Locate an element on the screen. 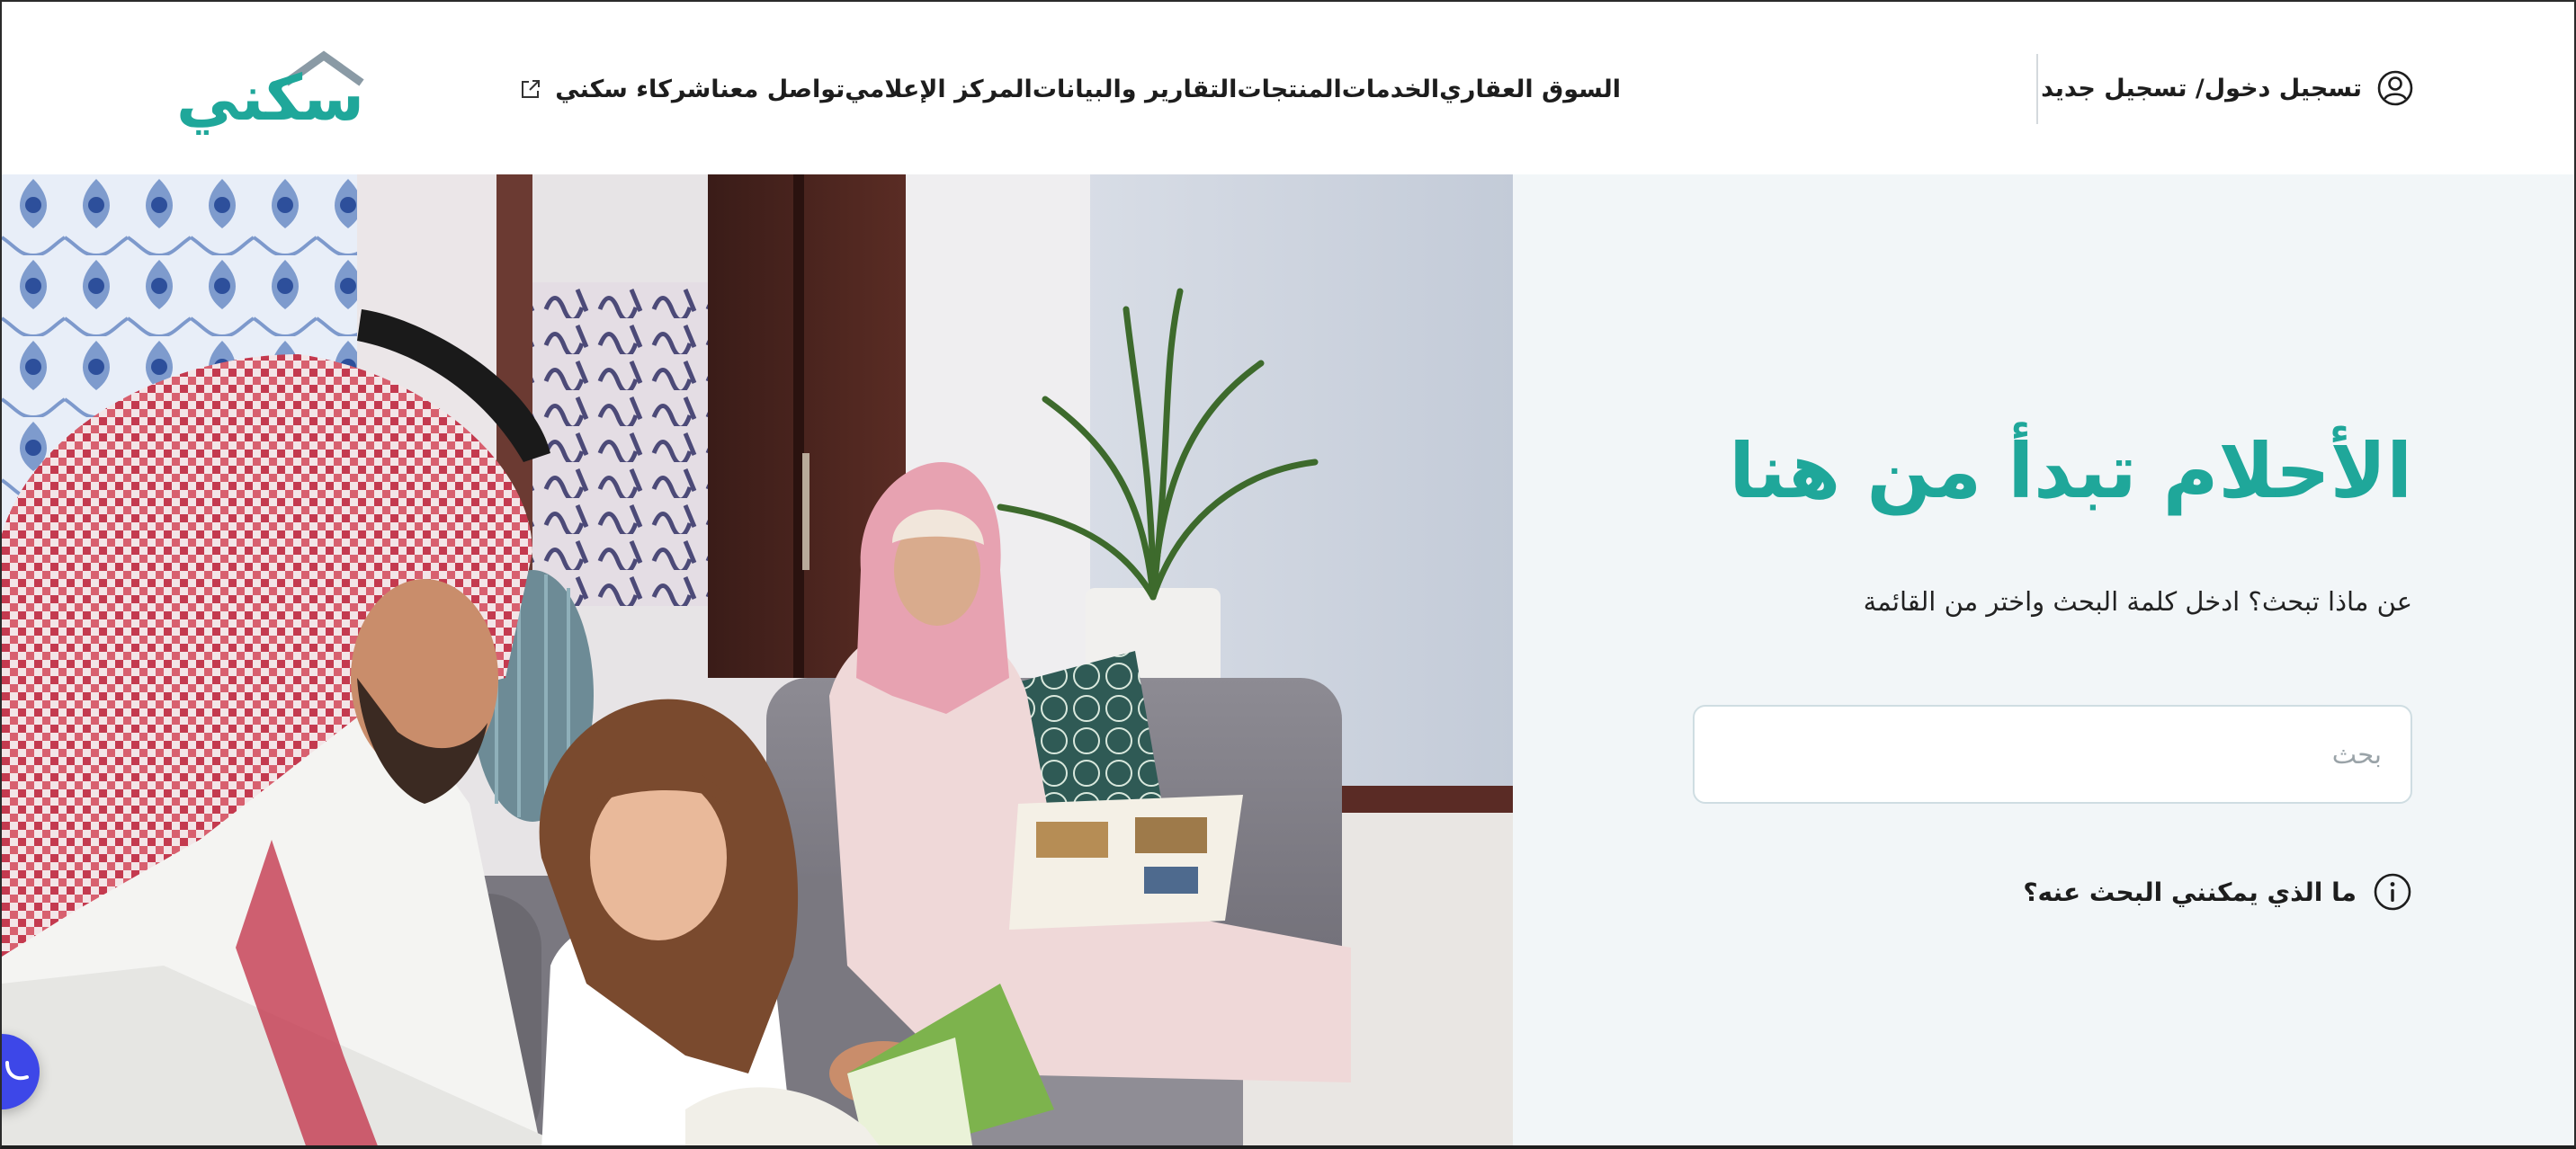 This screenshot has height=1149, width=2576. chat-icon is located at coordinates (17, 1071).